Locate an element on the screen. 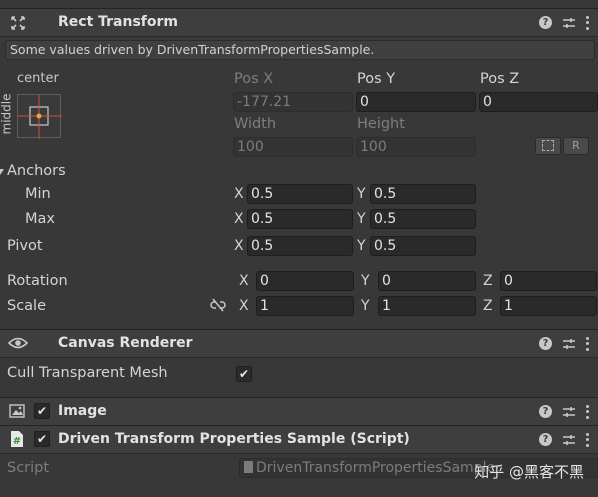  blueprint-mode-button is located at coordinates (548, 146).